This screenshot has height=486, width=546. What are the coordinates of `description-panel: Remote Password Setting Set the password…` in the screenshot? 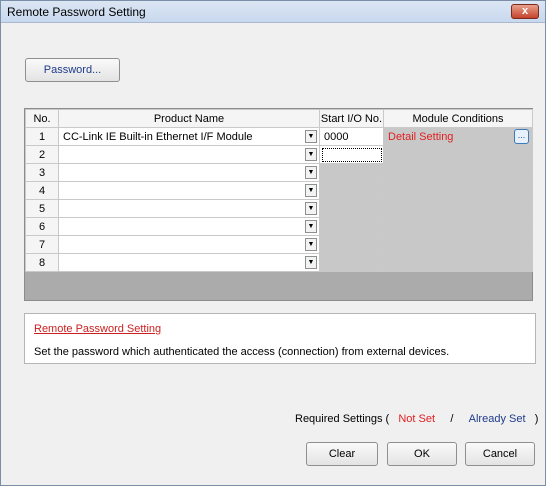 It's located at (280, 338).